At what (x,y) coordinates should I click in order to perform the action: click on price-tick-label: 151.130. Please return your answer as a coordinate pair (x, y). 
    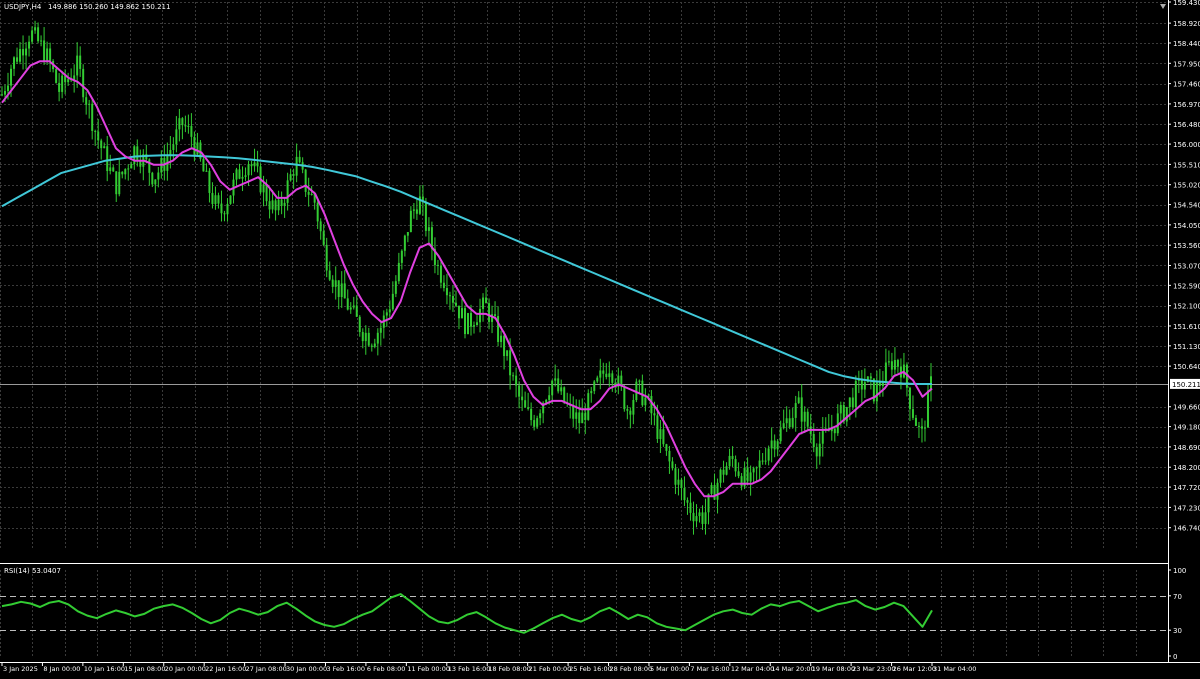
    Looking at the image, I should click on (1186, 347).